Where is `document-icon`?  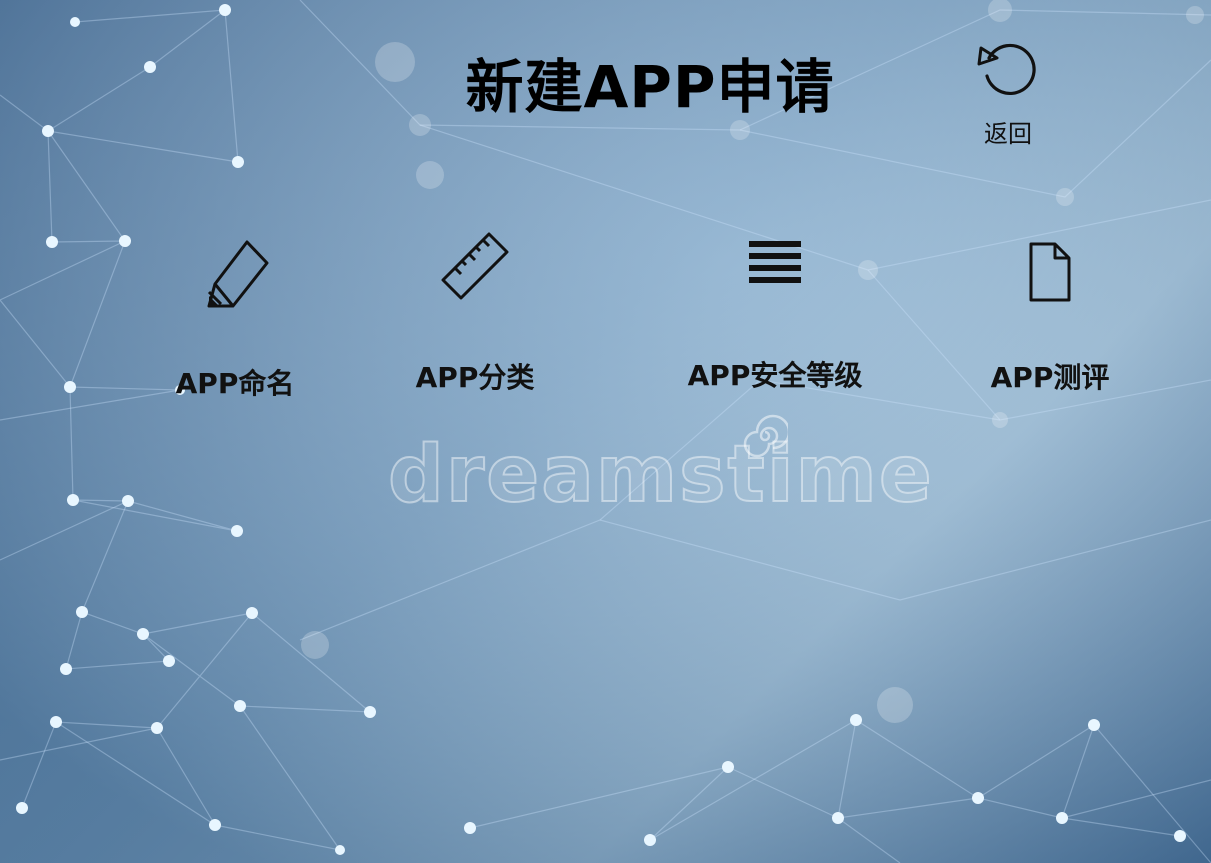
document-icon is located at coordinates (1050, 272).